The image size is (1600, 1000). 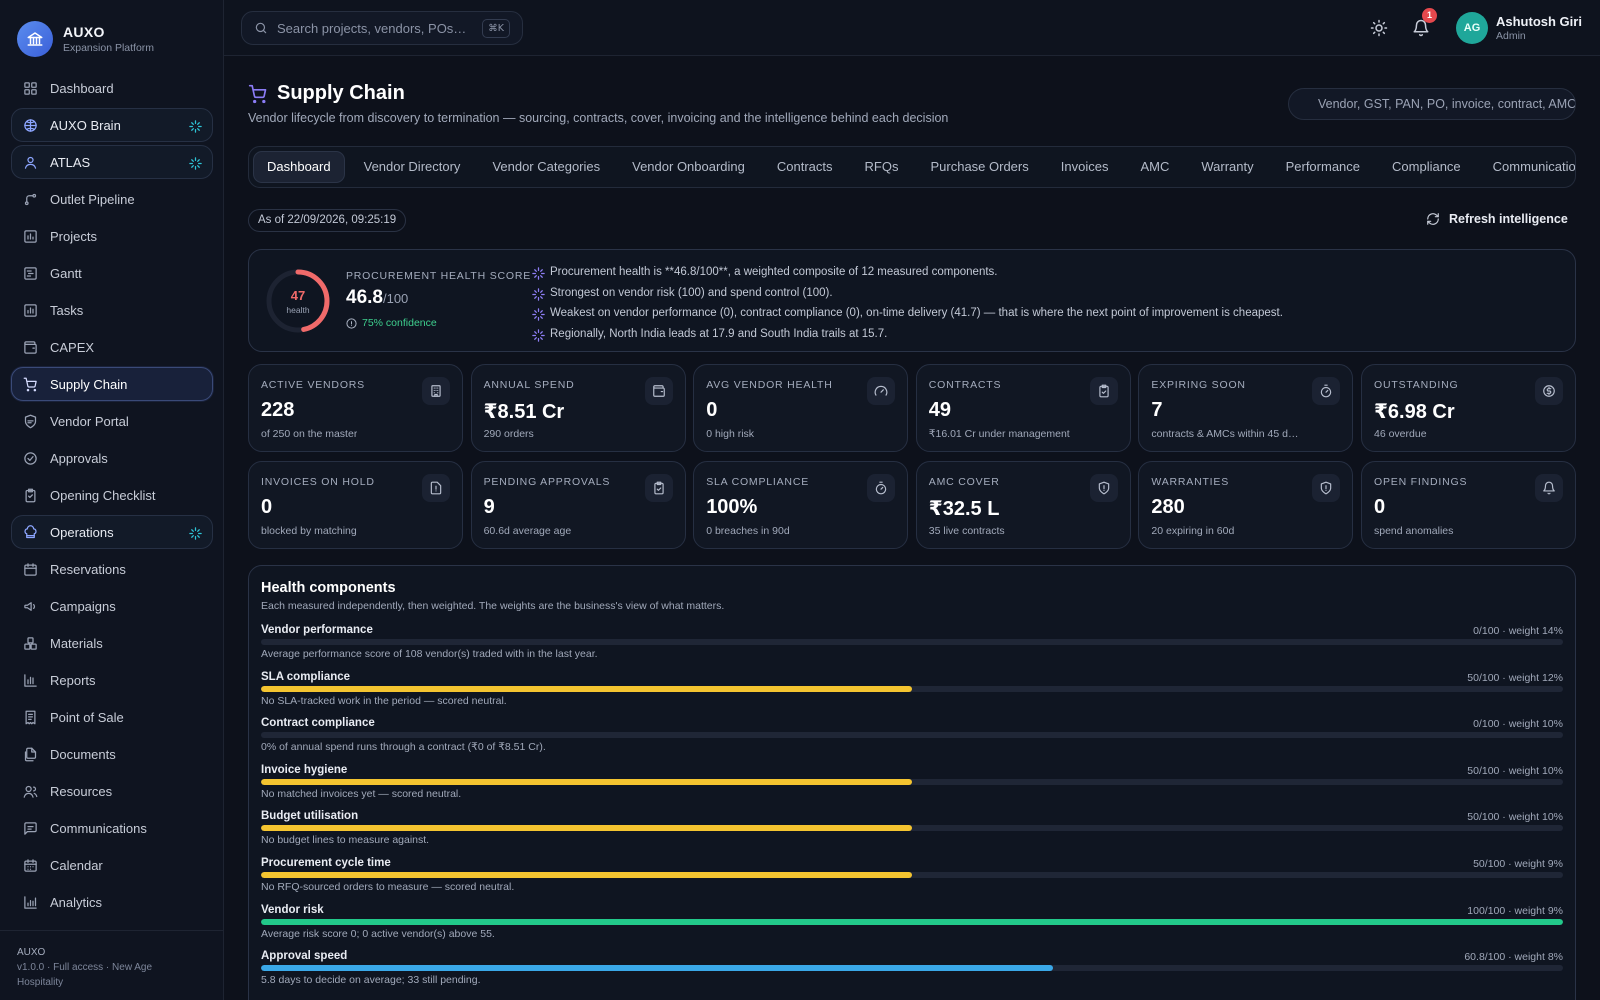 What do you see at coordinates (112, 569) in the screenshot?
I see `sidebar-item-reservations: Reservations` at bounding box center [112, 569].